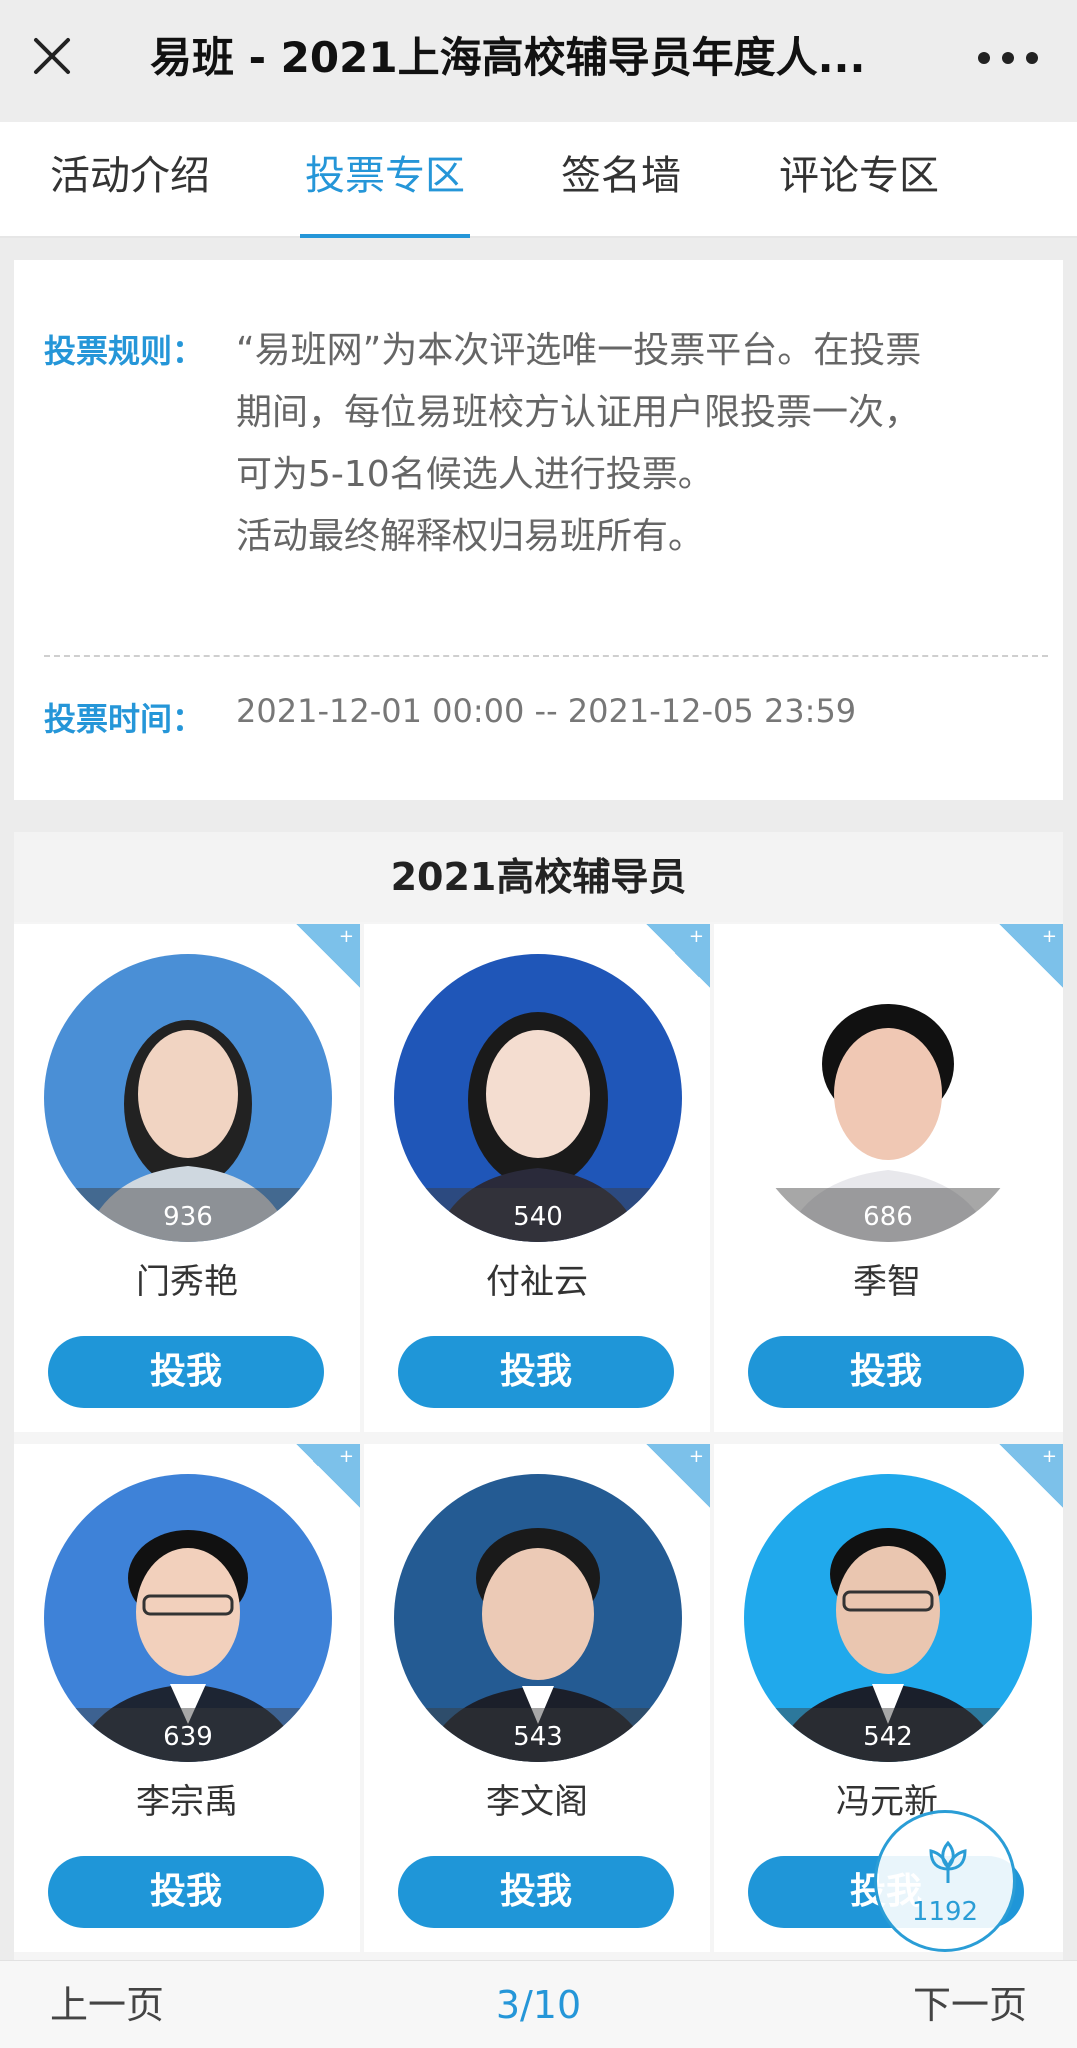 The image size is (1077, 2048). Describe the element at coordinates (537, 1802) in the screenshot. I see `candidate-name: 李文阁` at that location.